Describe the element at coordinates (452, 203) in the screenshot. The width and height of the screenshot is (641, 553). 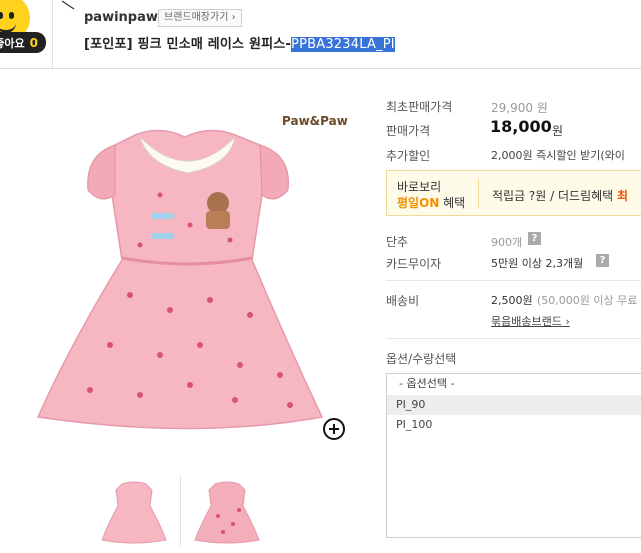
I see `promo-line2-rest: 혜택` at that location.